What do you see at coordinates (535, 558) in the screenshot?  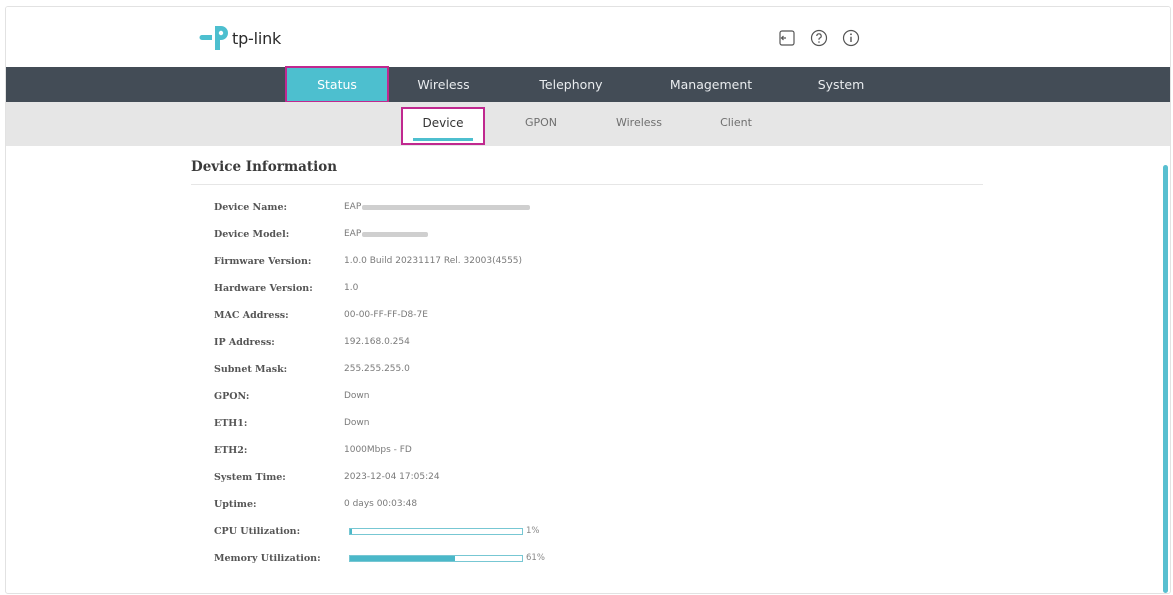 I see `memory-utilization-percent: 61%` at bounding box center [535, 558].